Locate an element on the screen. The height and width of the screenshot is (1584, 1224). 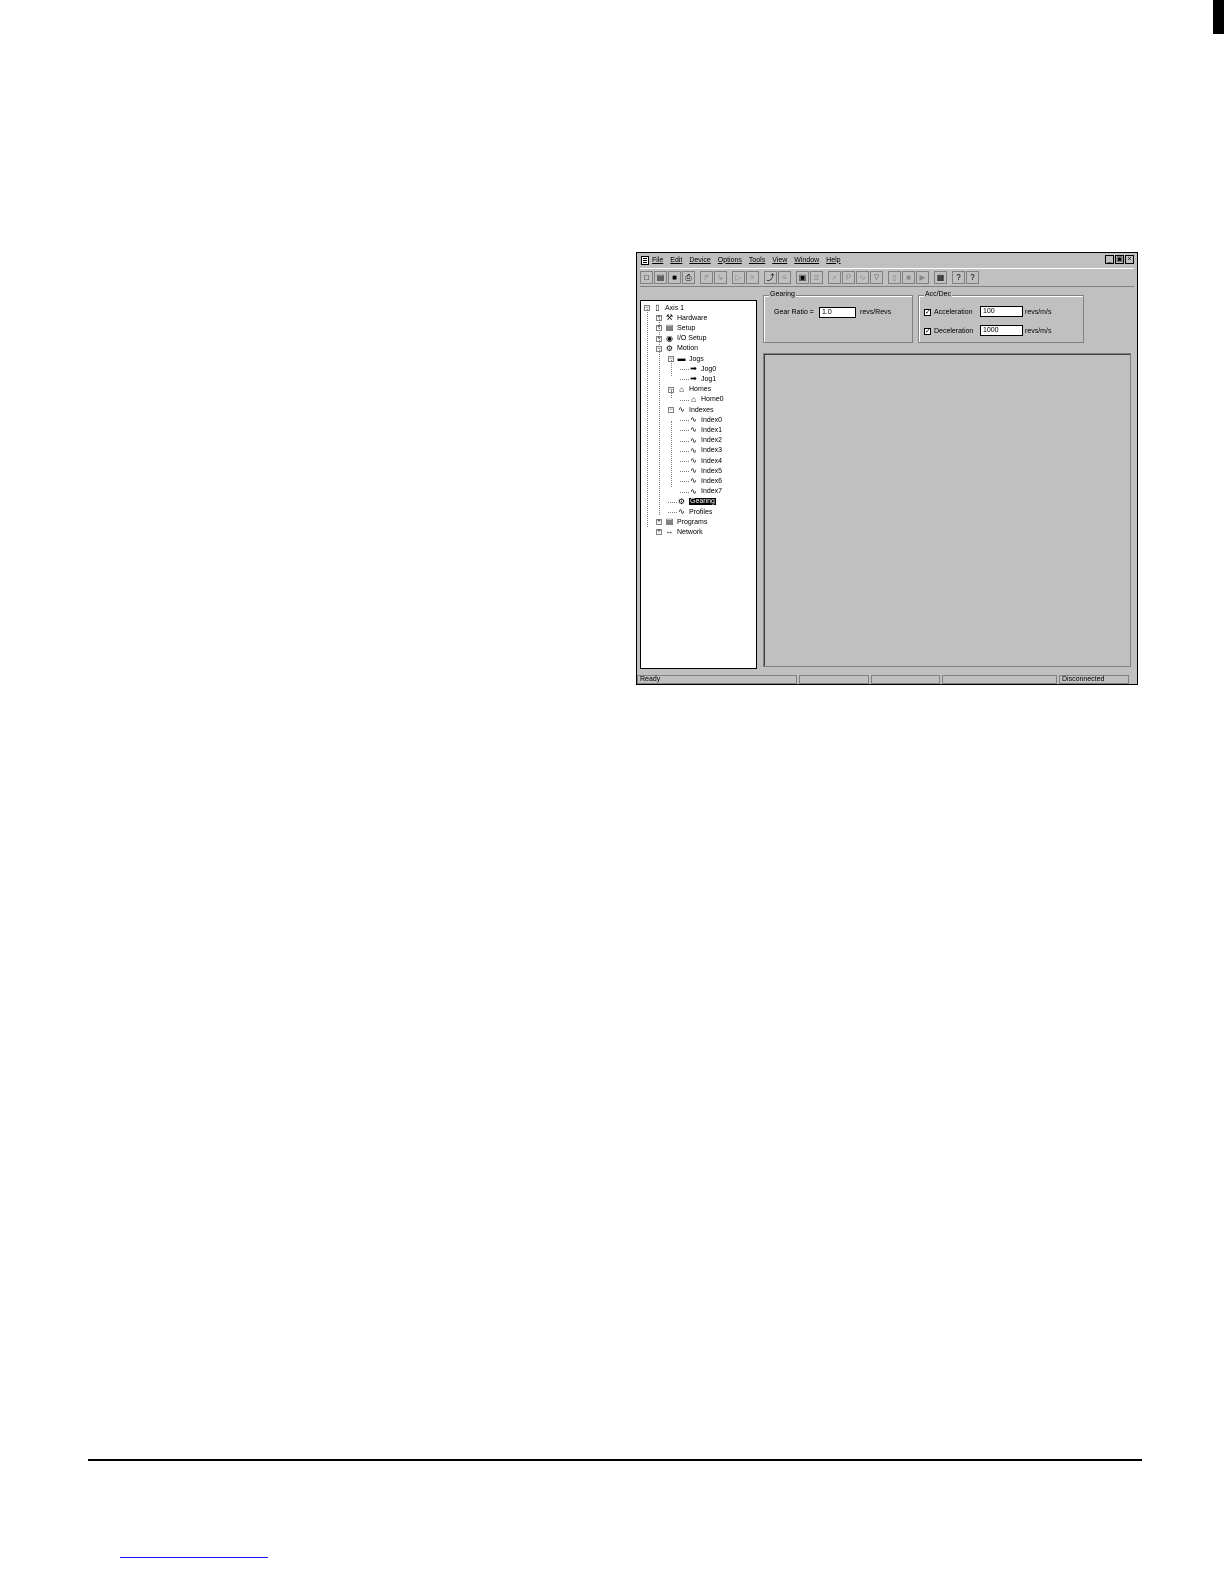
deceleration-input: 1000 is located at coordinates (1001, 330).